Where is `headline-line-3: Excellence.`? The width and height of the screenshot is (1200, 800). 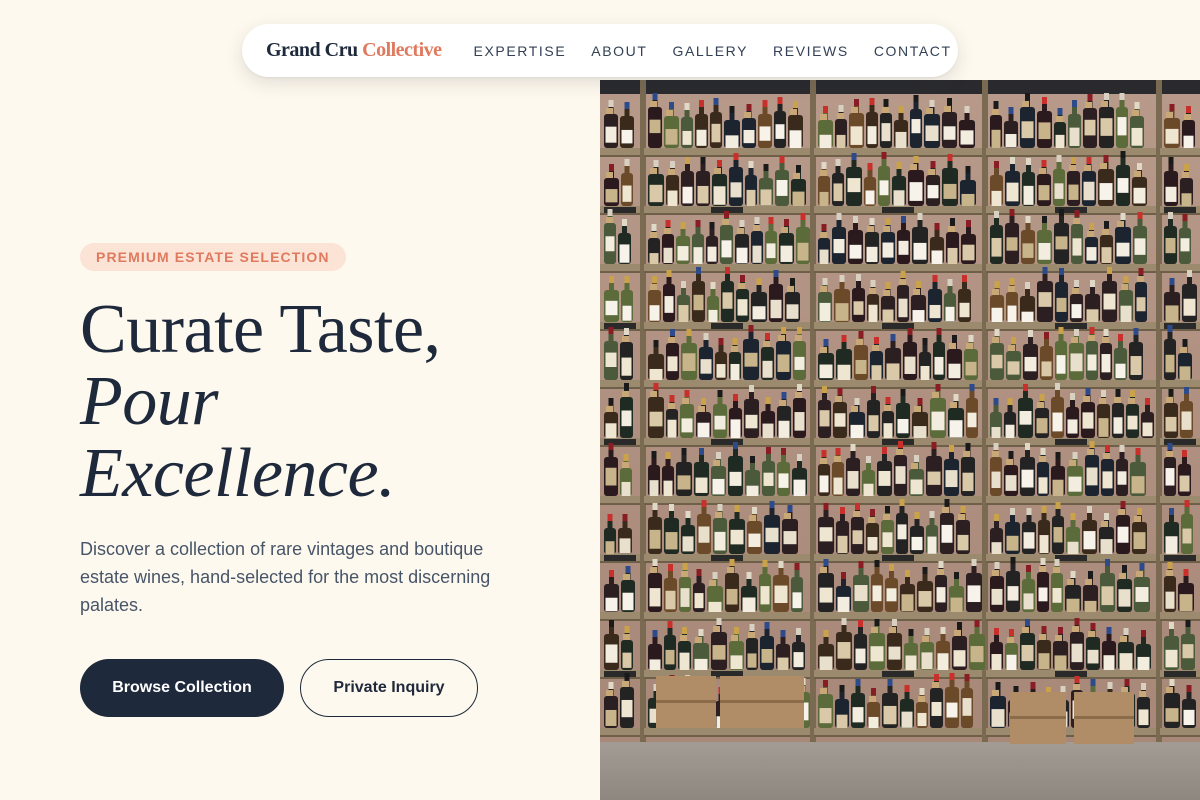 headline-line-3: Excellence. is located at coordinates (238, 473).